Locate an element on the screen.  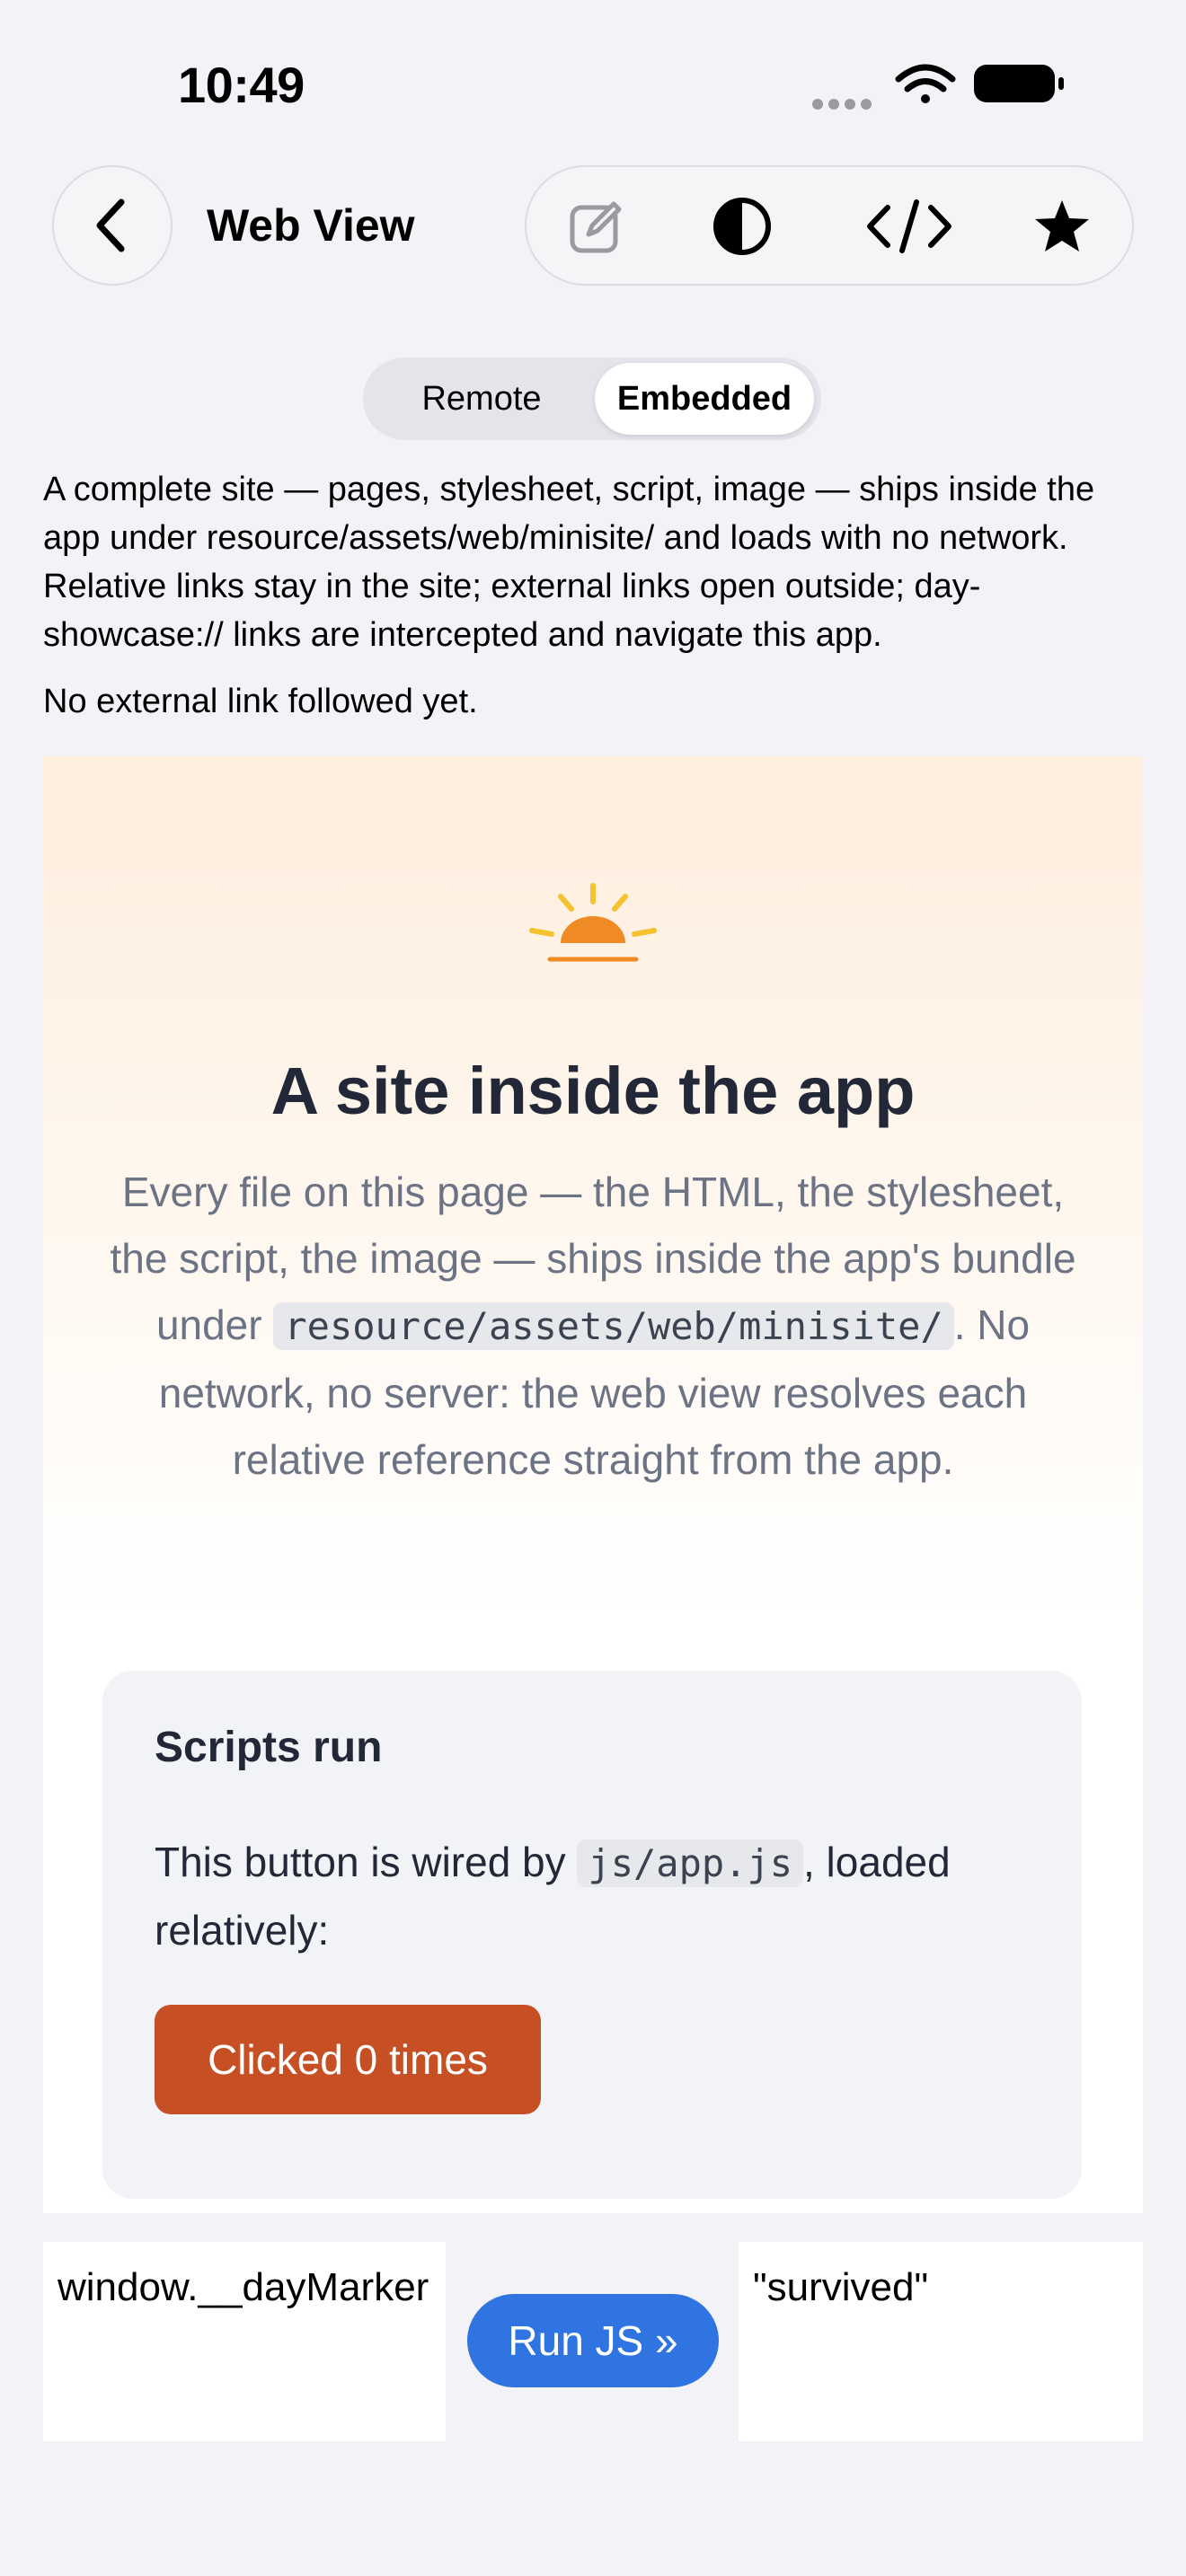
segment-embedded: Embedded is located at coordinates (704, 399).